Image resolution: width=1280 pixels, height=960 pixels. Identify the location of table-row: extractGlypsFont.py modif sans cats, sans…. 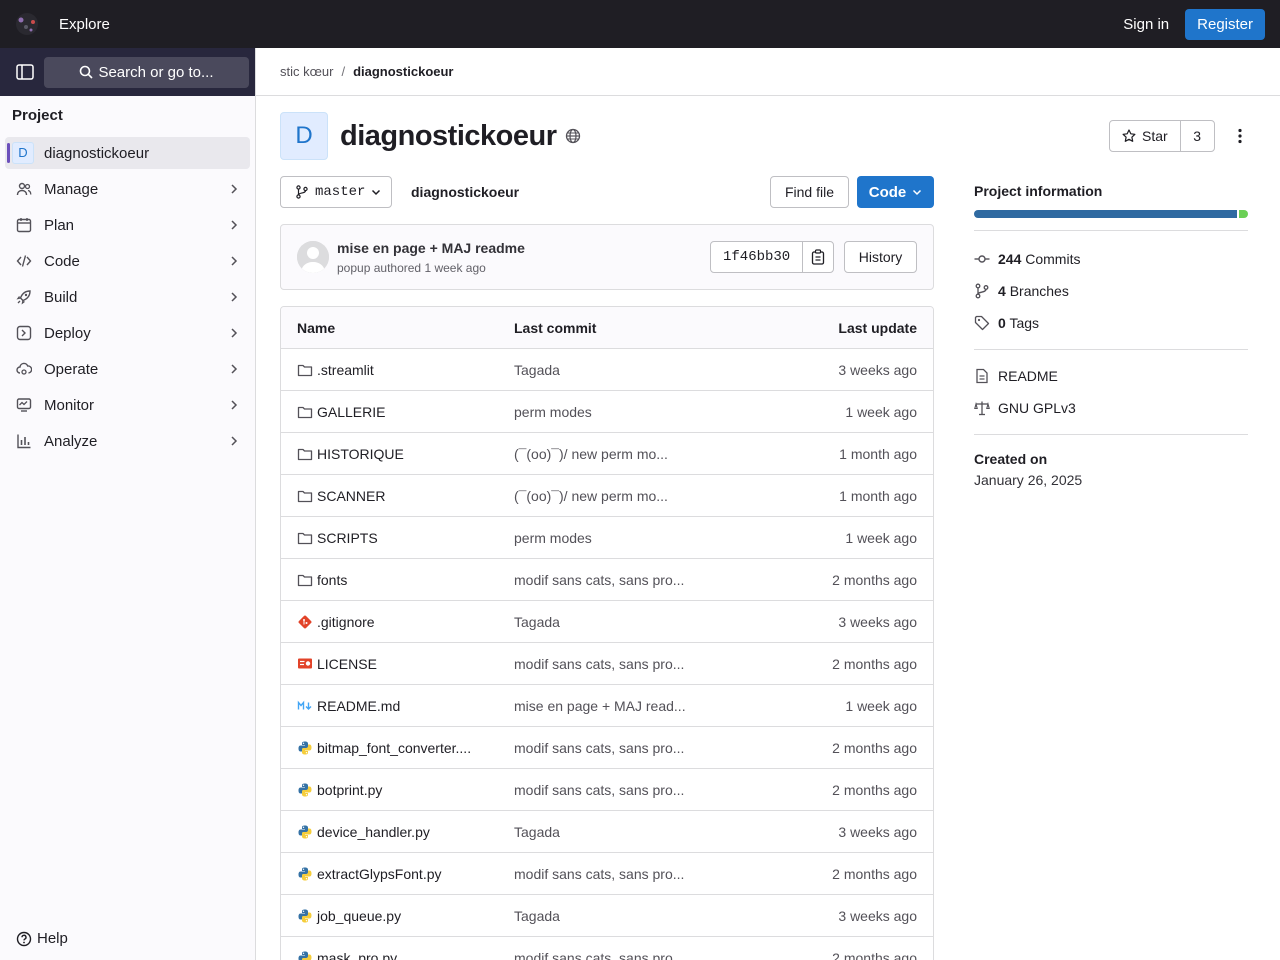
(607, 874).